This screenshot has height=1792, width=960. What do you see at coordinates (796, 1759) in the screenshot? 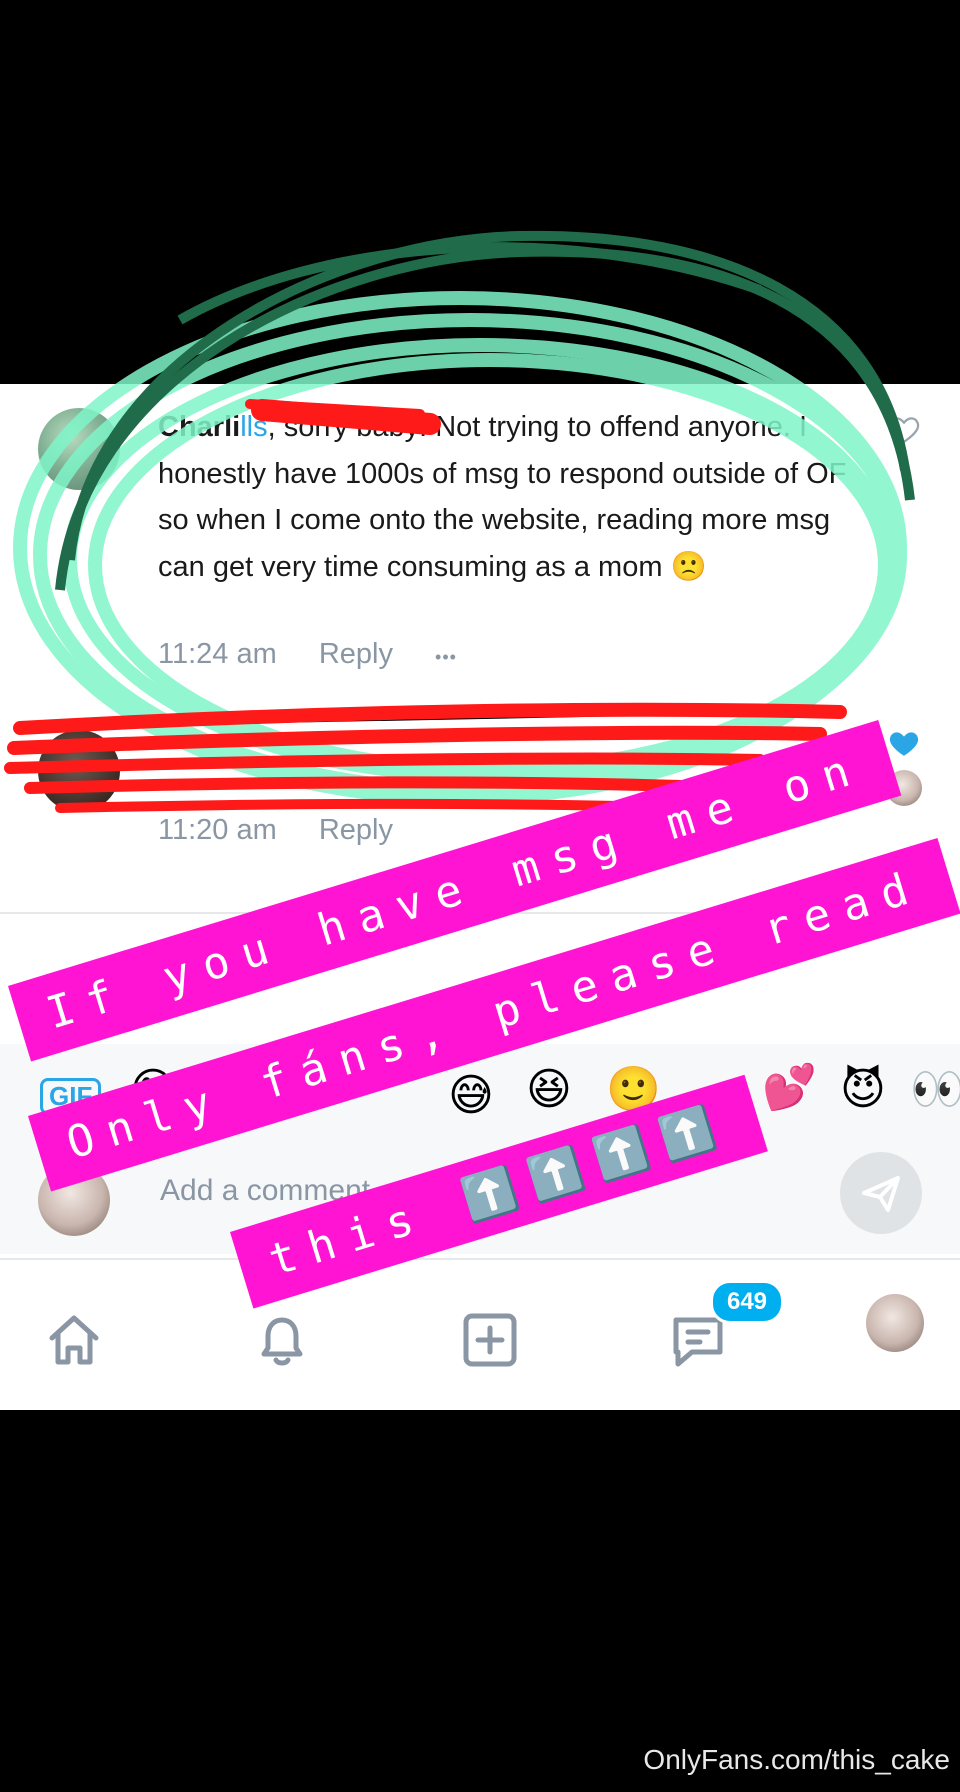
I see `watermark: OnlyFans.com/this_cake` at bounding box center [796, 1759].